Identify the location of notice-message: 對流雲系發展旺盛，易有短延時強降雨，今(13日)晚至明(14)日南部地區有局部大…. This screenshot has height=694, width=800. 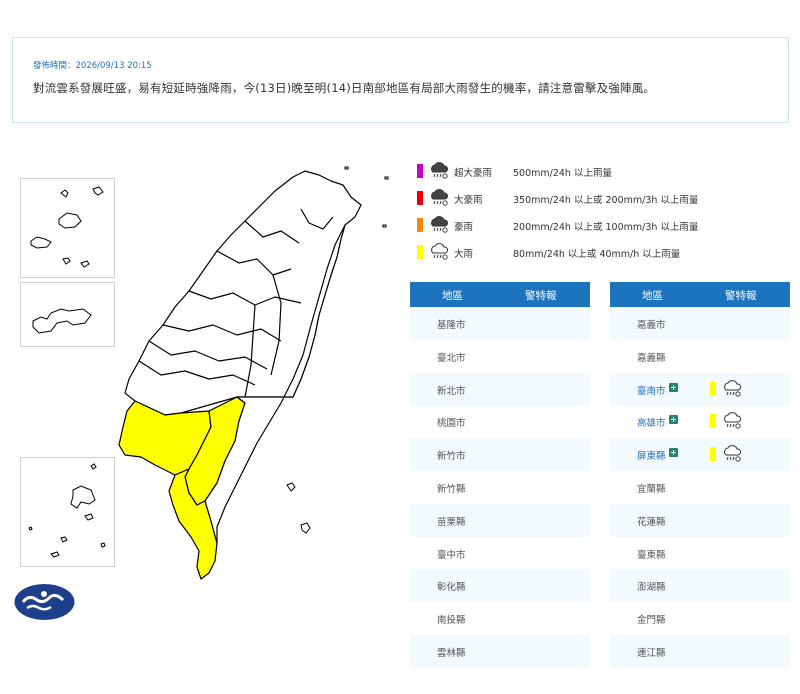
(344, 88).